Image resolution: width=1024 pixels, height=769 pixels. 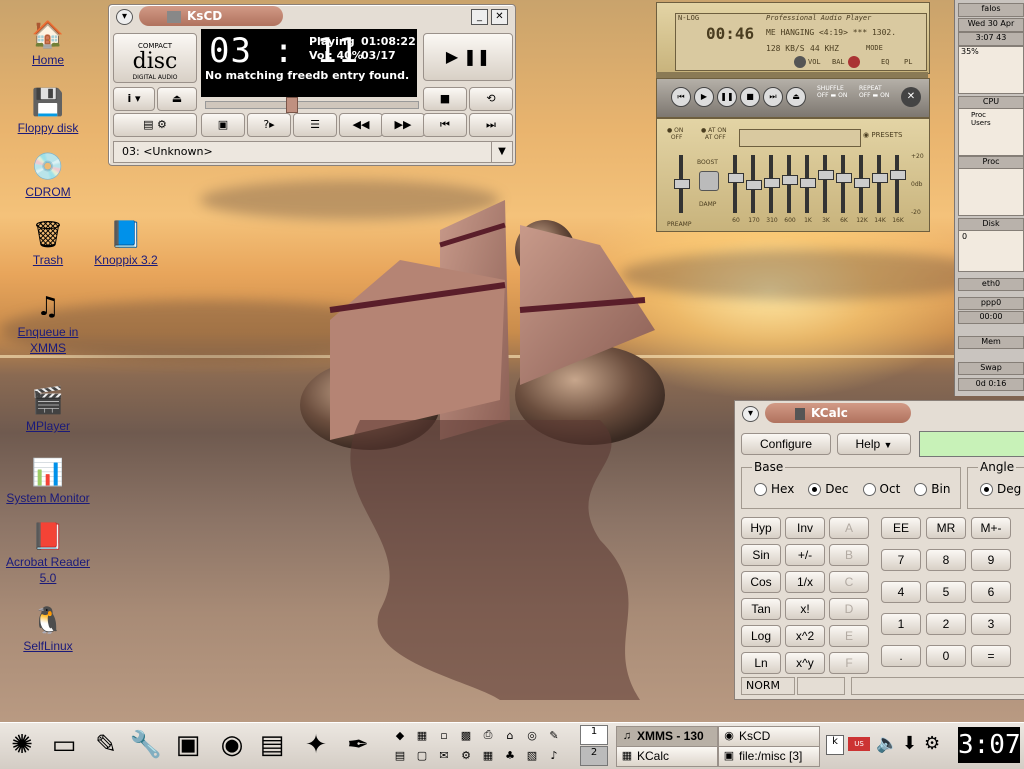 I want to click on editor-icon: ✎, so click(x=554, y=735).